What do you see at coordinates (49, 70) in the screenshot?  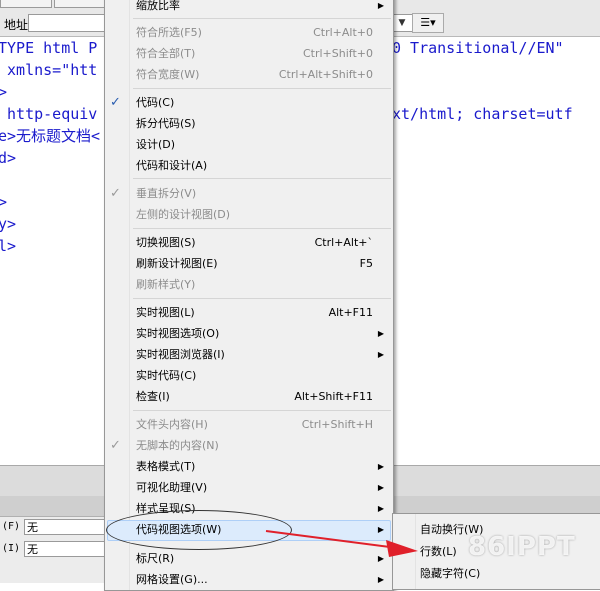 I see `code-line: xmlns="htt` at bounding box center [49, 70].